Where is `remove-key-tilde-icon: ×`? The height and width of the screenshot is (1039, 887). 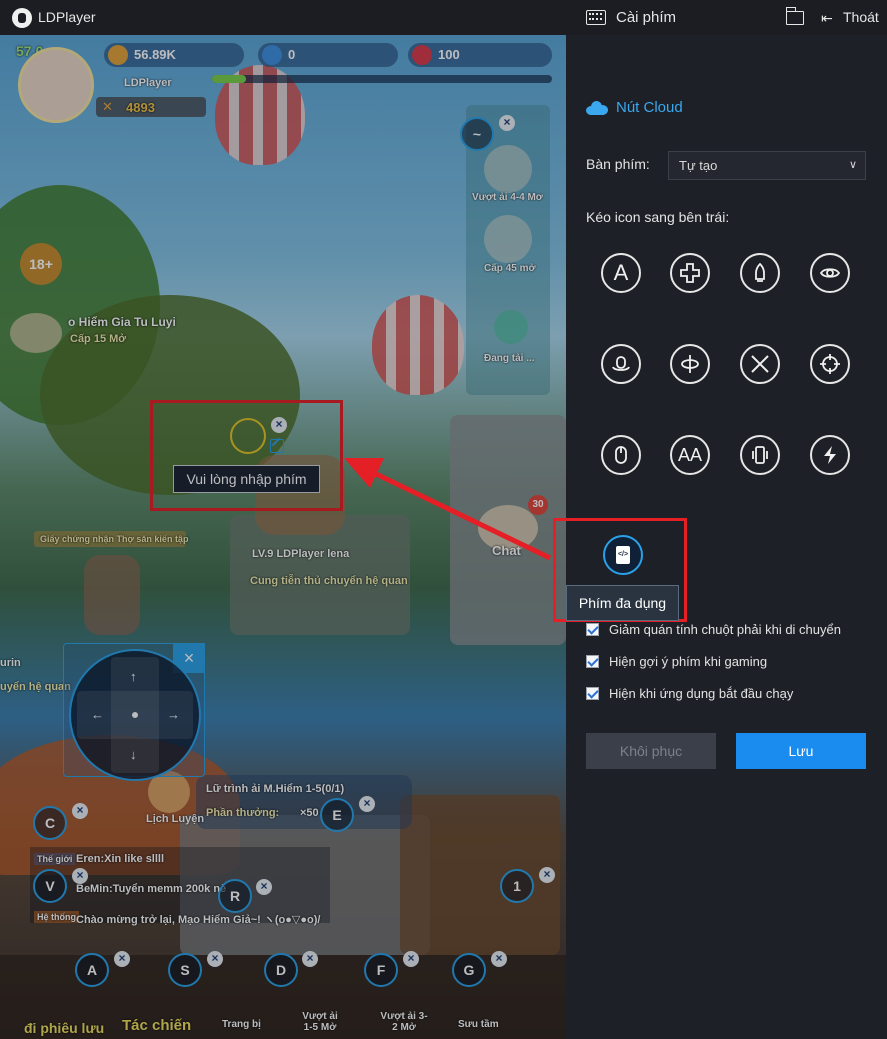
remove-key-tilde-icon: × is located at coordinates (507, 123).